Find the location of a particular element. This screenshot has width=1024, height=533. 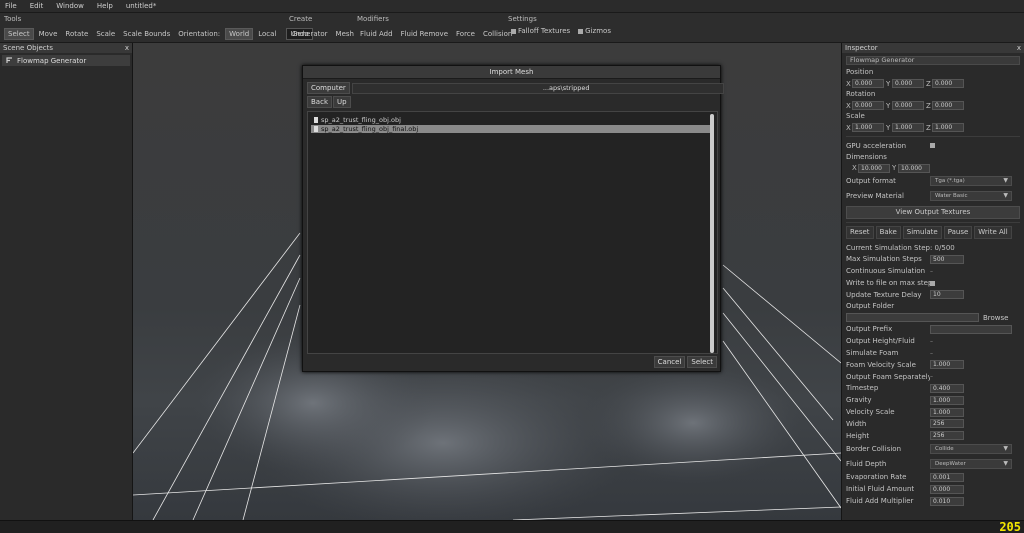

position-label: Position is located at coordinates (860, 72).